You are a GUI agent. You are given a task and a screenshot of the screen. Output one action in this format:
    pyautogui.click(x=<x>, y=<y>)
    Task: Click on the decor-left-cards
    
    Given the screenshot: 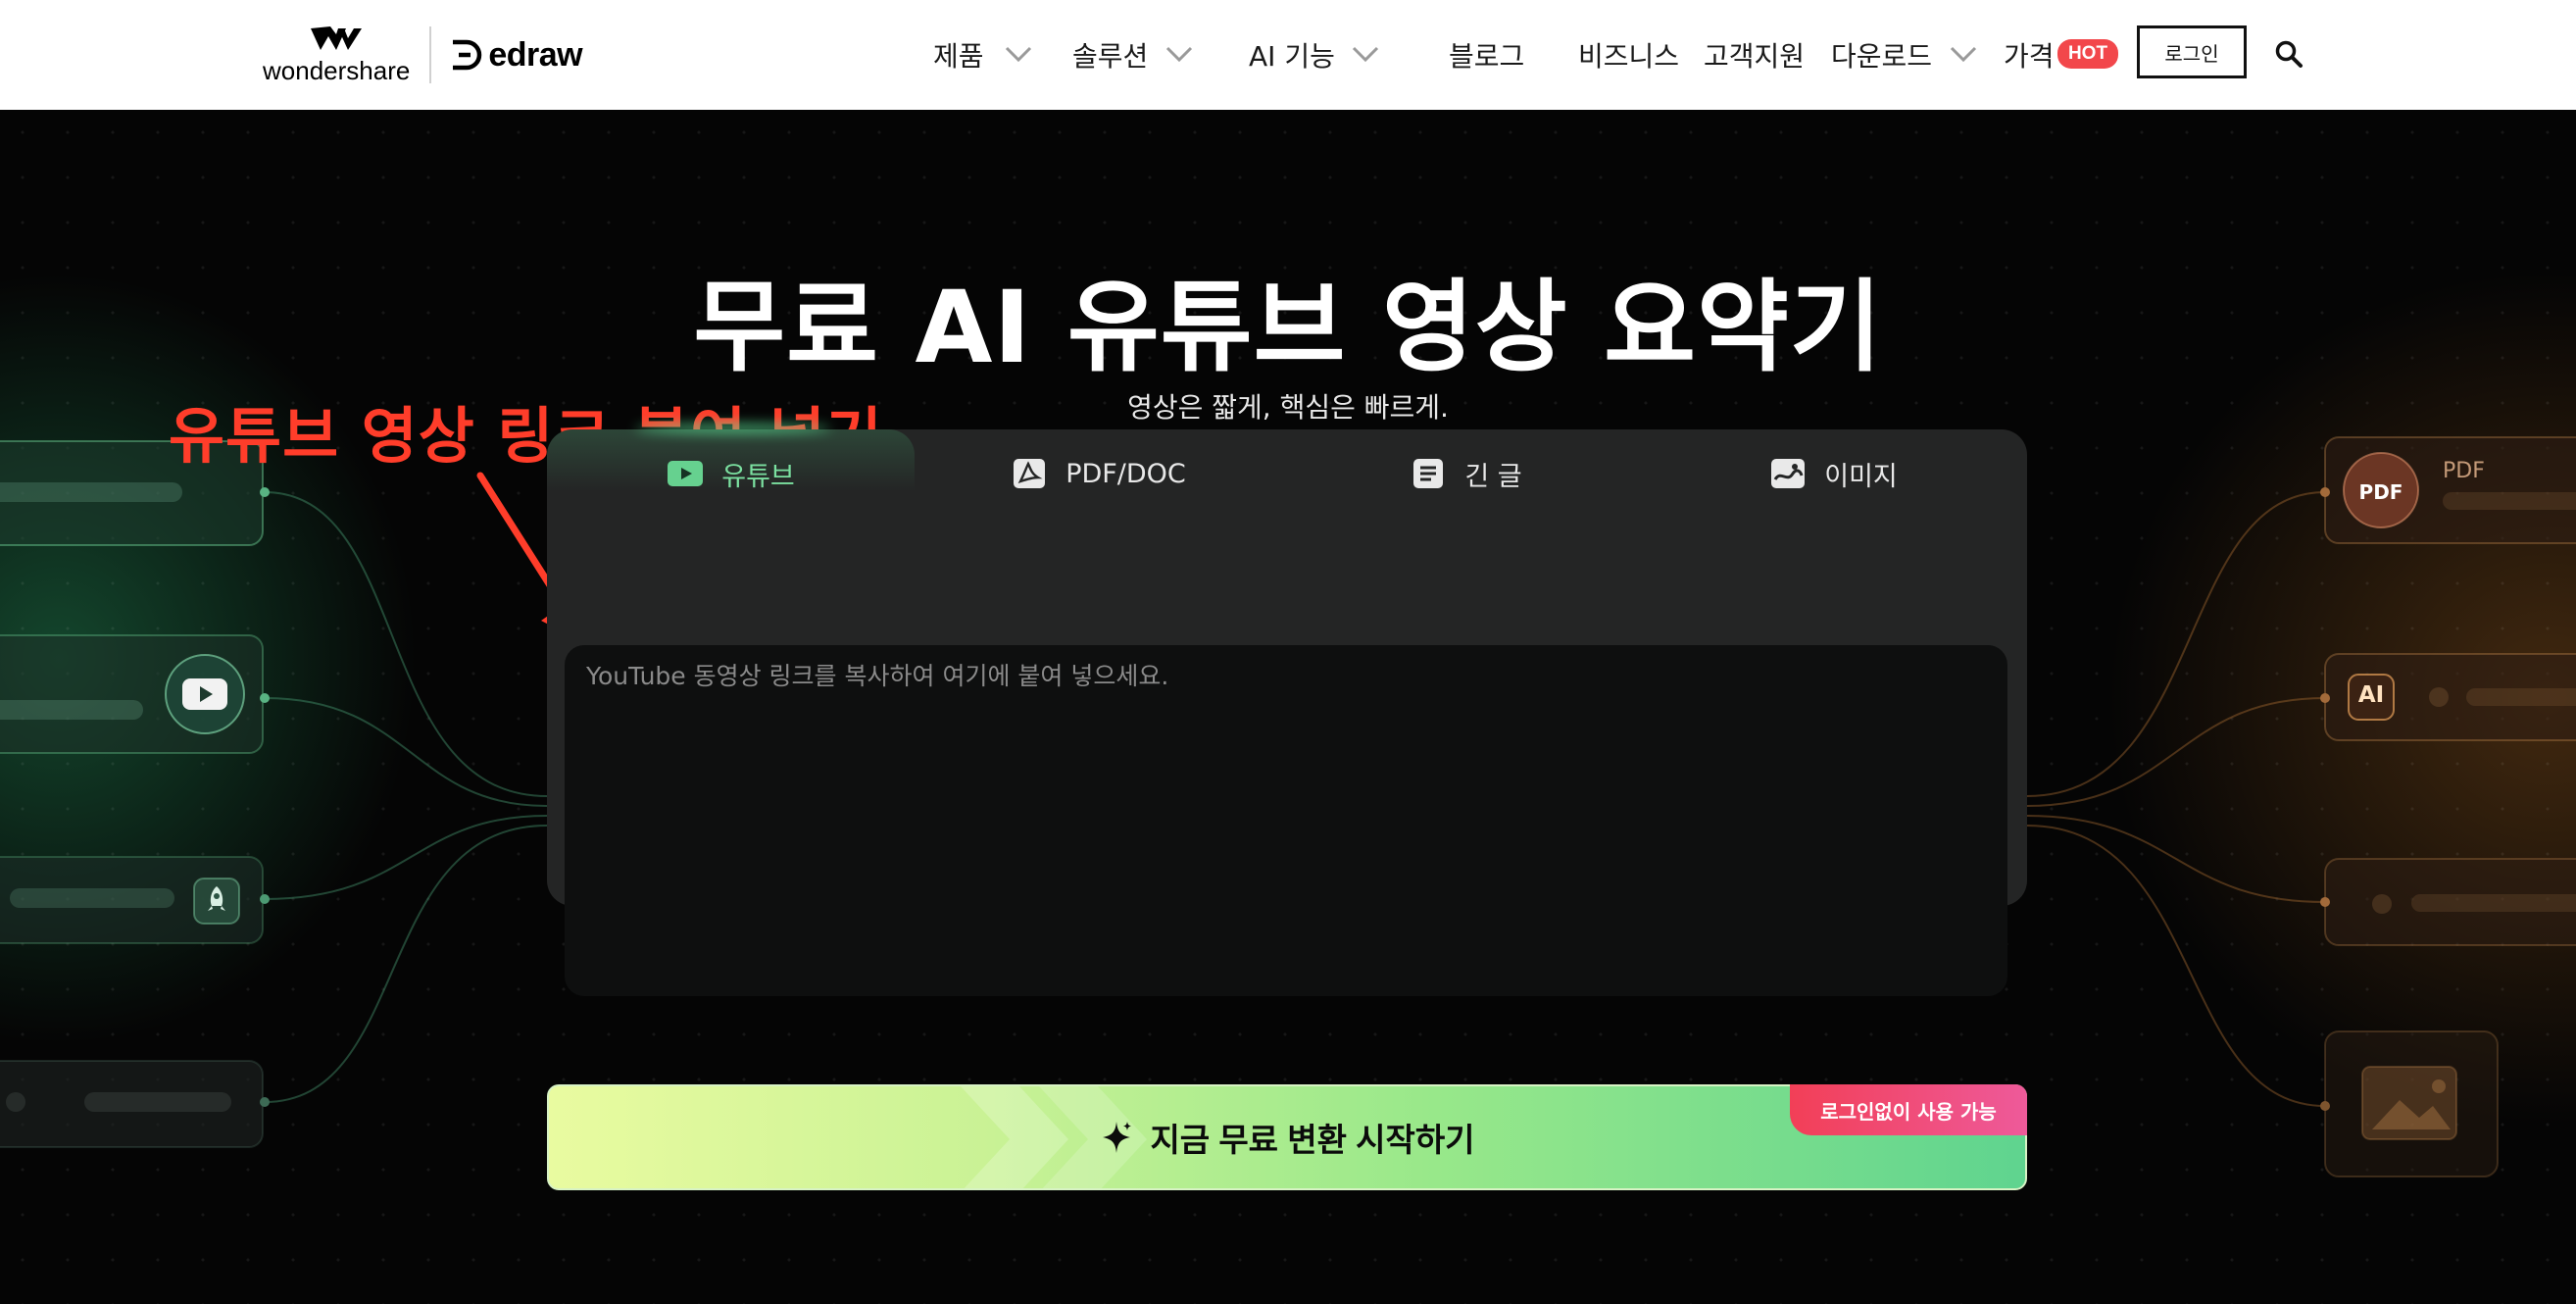 What is the action you would take?
    pyautogui.click(x=135, y=794)
    